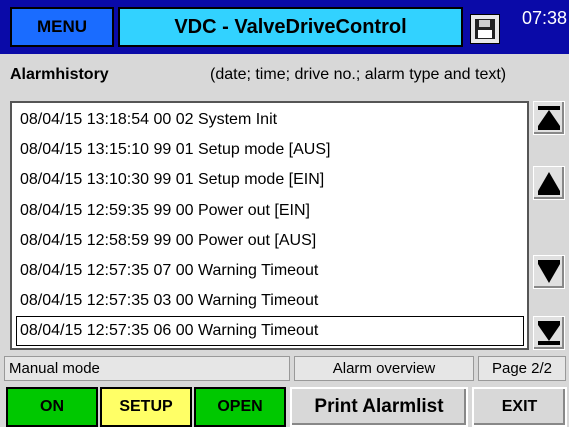 This screenshot has width=569, height=427. What do you see at coordinates (59, 74) in the screenshot?
I see `page-title: Alarmhistory` at bounding box center [59, 74].